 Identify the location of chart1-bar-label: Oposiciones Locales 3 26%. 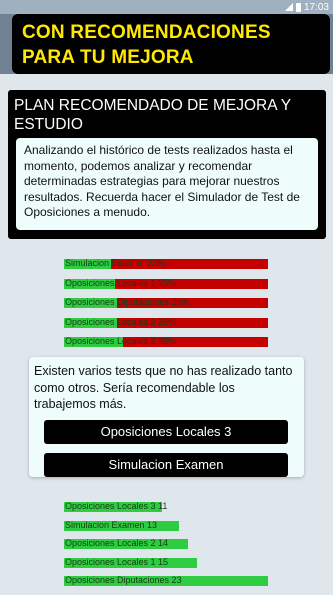
(121, 322).